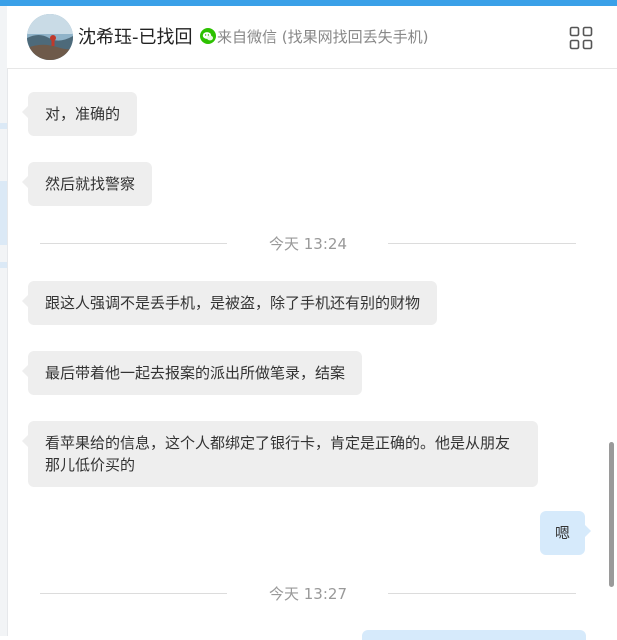 Image resolution: width=617 pixels, height=640 pixels. I want to click on message-text: 最后带着他一起去报案的派出所做笔录，结案, so click(195, 373).